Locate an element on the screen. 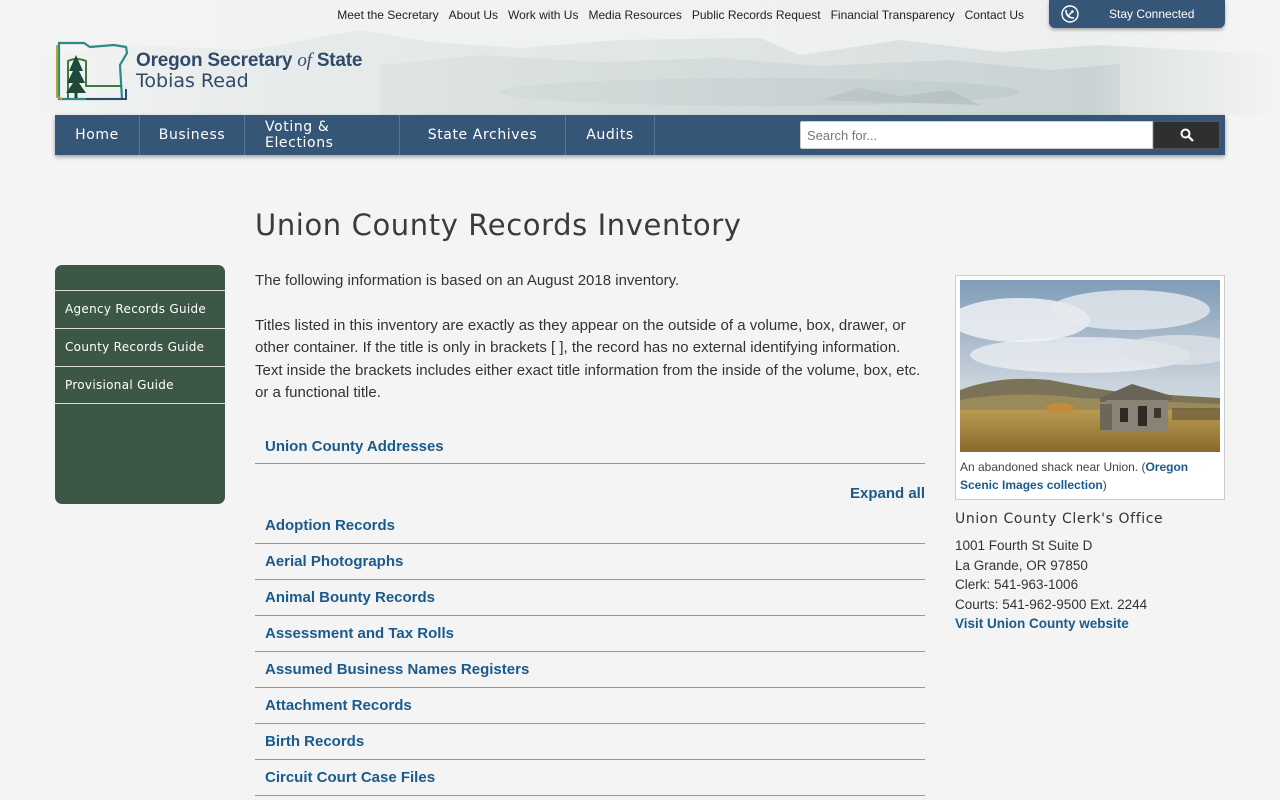 This screenshot has height=800, width=1280. records-item-link: Animal Bounty Records is located at coordinates (350, 597).